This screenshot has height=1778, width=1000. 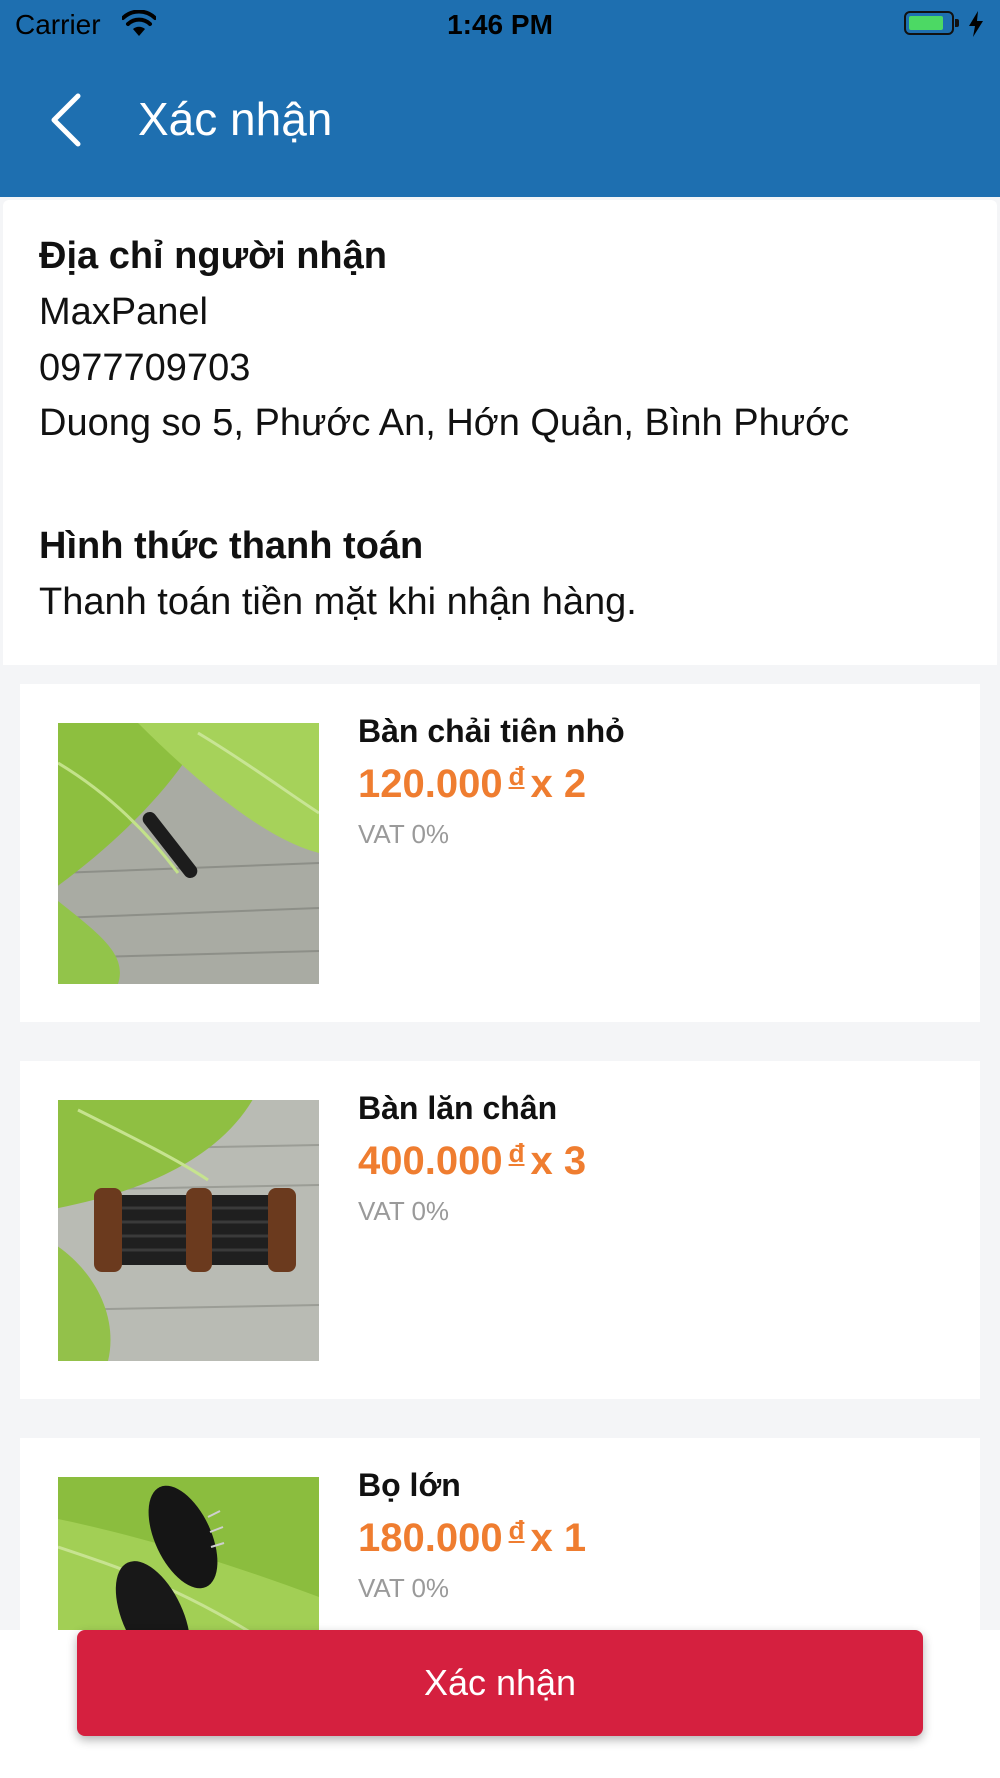 What do you see at coordinates (409, 1485) in the screenshot?
I see `product-name: Bọ lớn` at bounding box center [409, 1485].